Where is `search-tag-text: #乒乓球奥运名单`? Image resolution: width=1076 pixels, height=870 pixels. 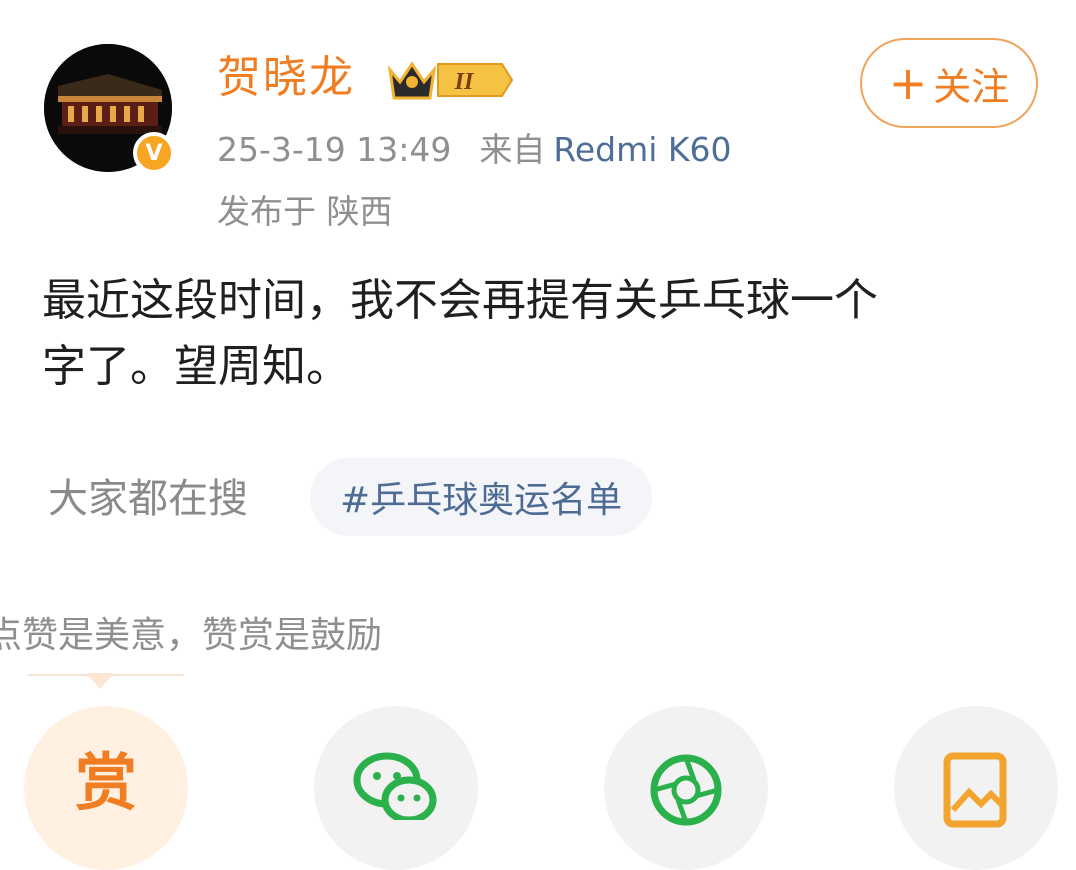
search-tag-text: #乒乓球奥运名单 is located at coordinates (481, 500).